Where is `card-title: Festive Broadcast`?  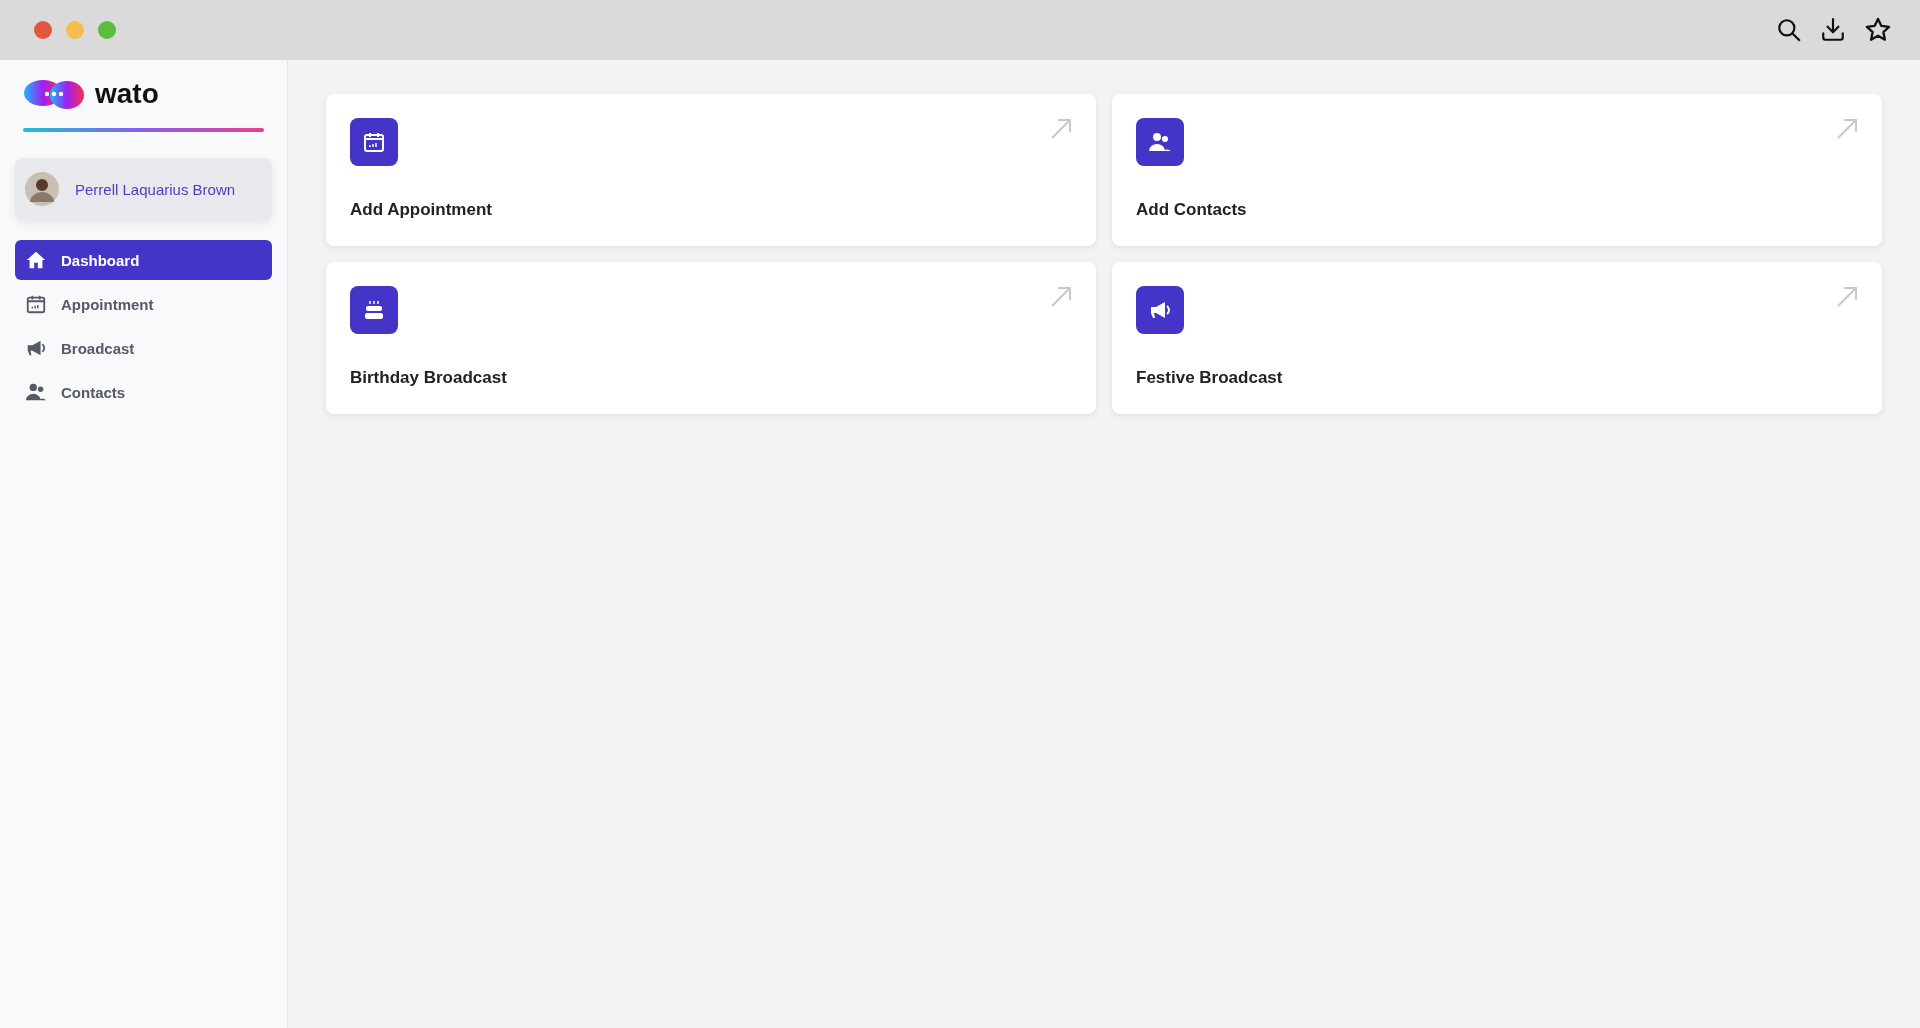 card-title: Festive Broadcast is located at coordinates (1210, 378).